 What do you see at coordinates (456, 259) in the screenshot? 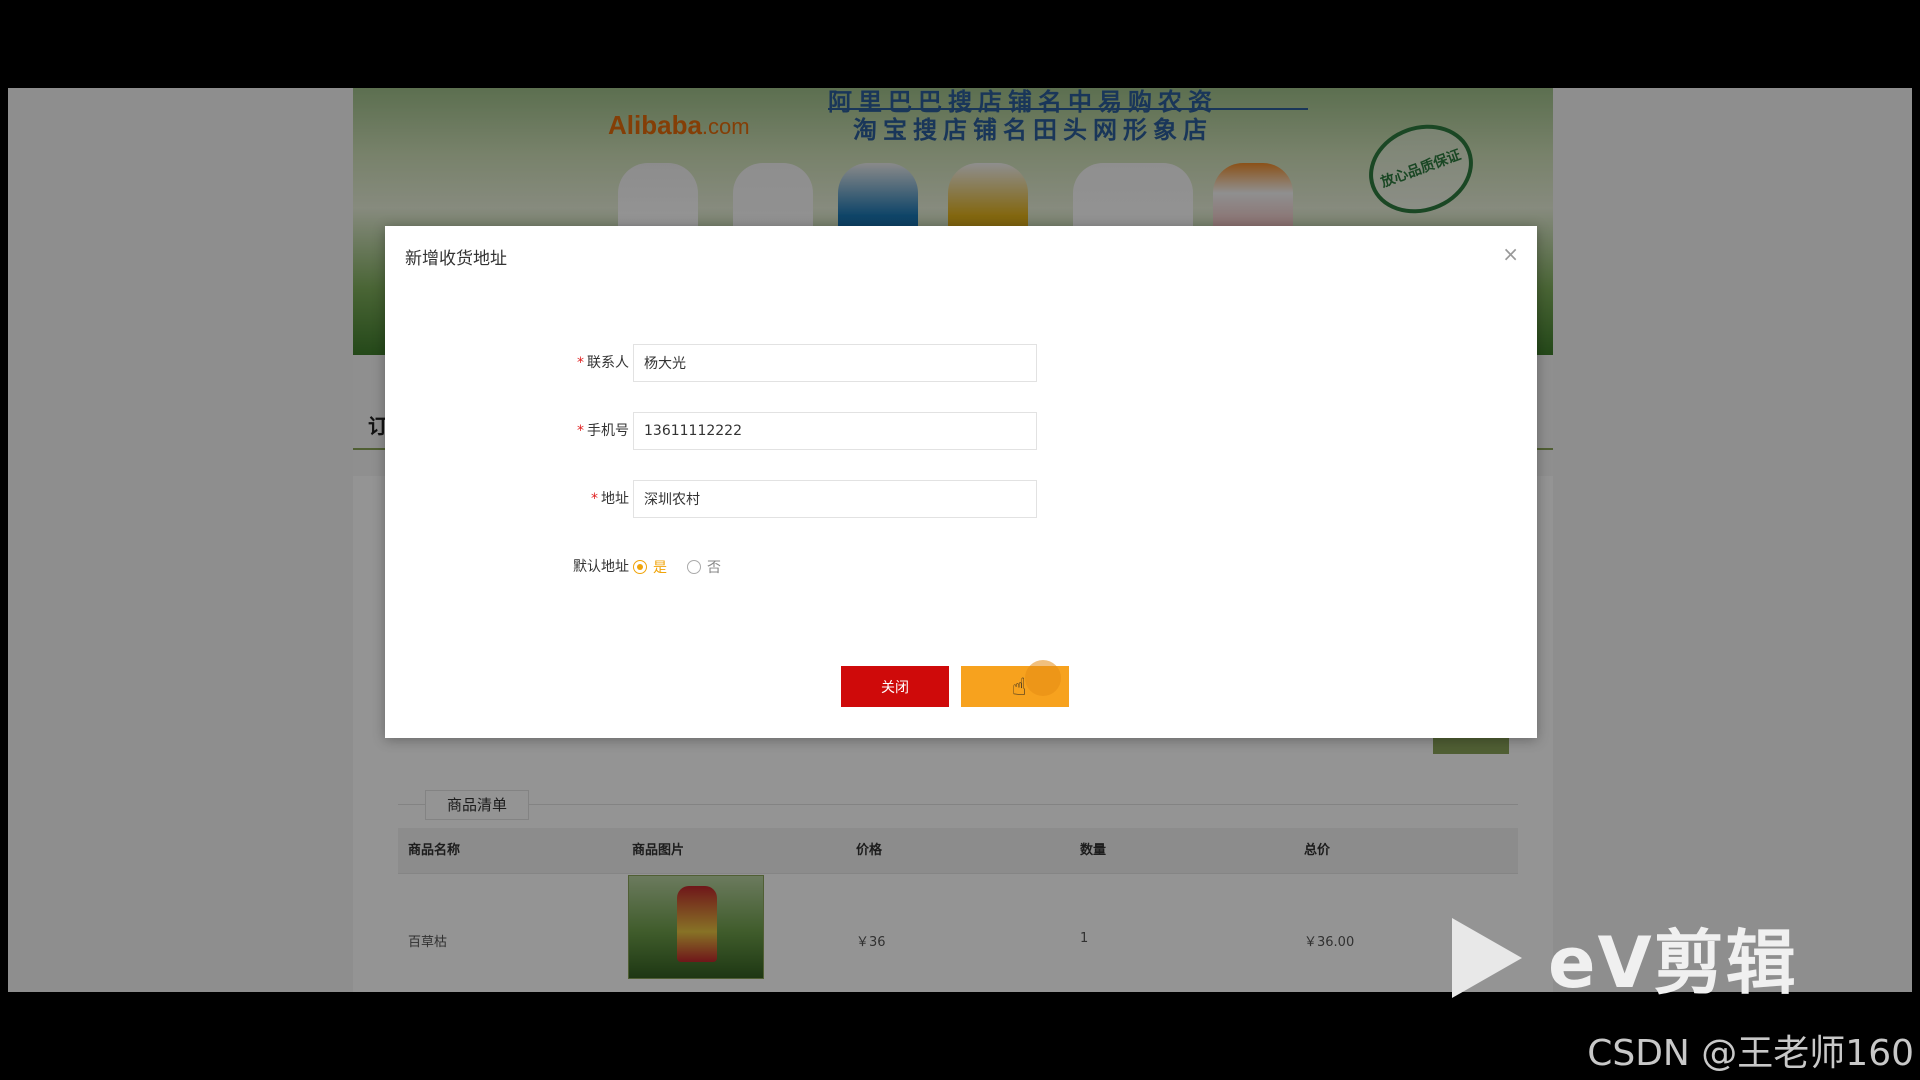
I see `dialog-title: 新增收货地址` at bounding box center [456, 259].